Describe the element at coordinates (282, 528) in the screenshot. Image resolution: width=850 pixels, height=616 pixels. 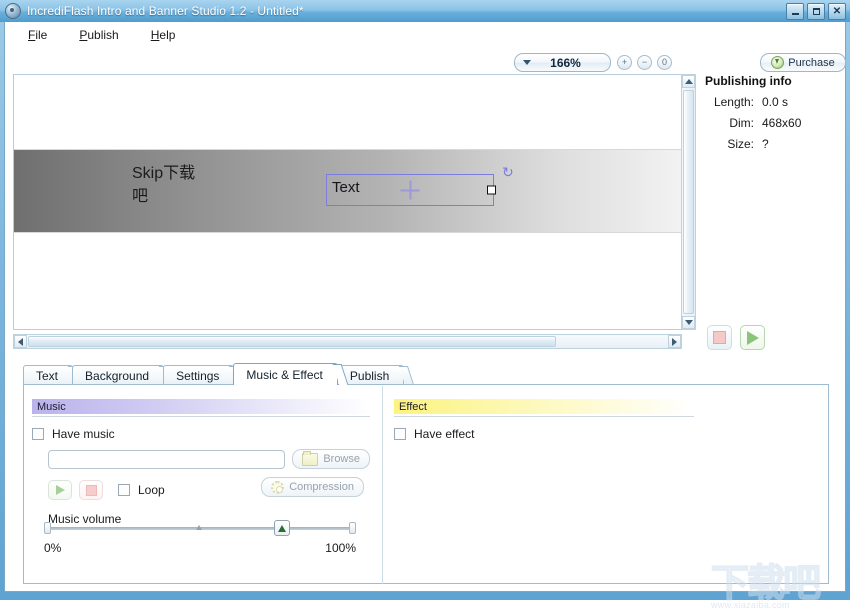
I see `slider-thumb` at that location.